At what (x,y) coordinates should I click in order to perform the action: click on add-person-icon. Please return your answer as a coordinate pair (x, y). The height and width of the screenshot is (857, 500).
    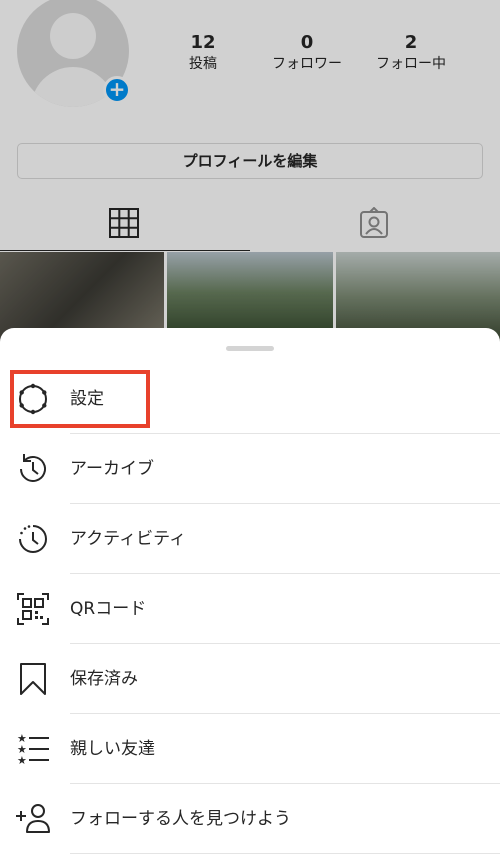
    Looking at the image, I should click on (33, 818).